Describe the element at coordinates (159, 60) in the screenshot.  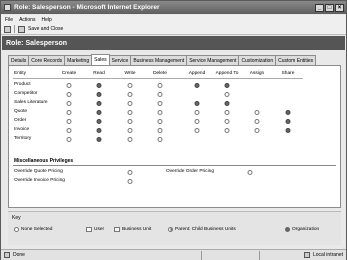
I see `tab-business-management: Business Management` at that location.